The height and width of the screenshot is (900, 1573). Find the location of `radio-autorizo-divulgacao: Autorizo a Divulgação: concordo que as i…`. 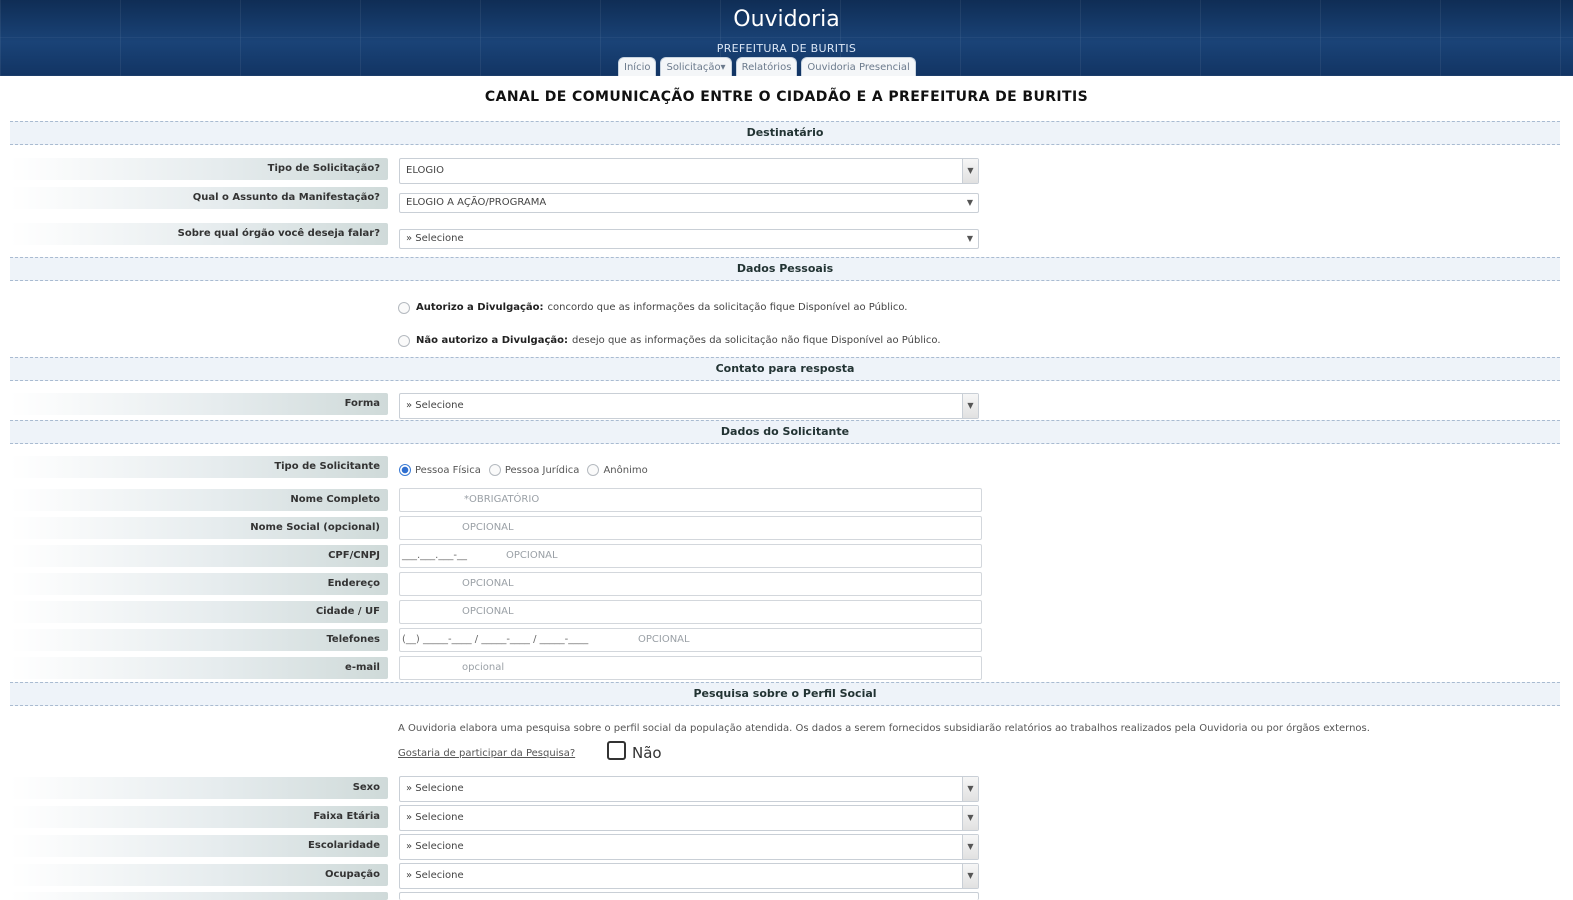

radio-autorizo-divulgacao: Autorizo a Divulgação: concordo que as i… is located at coordinates (652, 308).